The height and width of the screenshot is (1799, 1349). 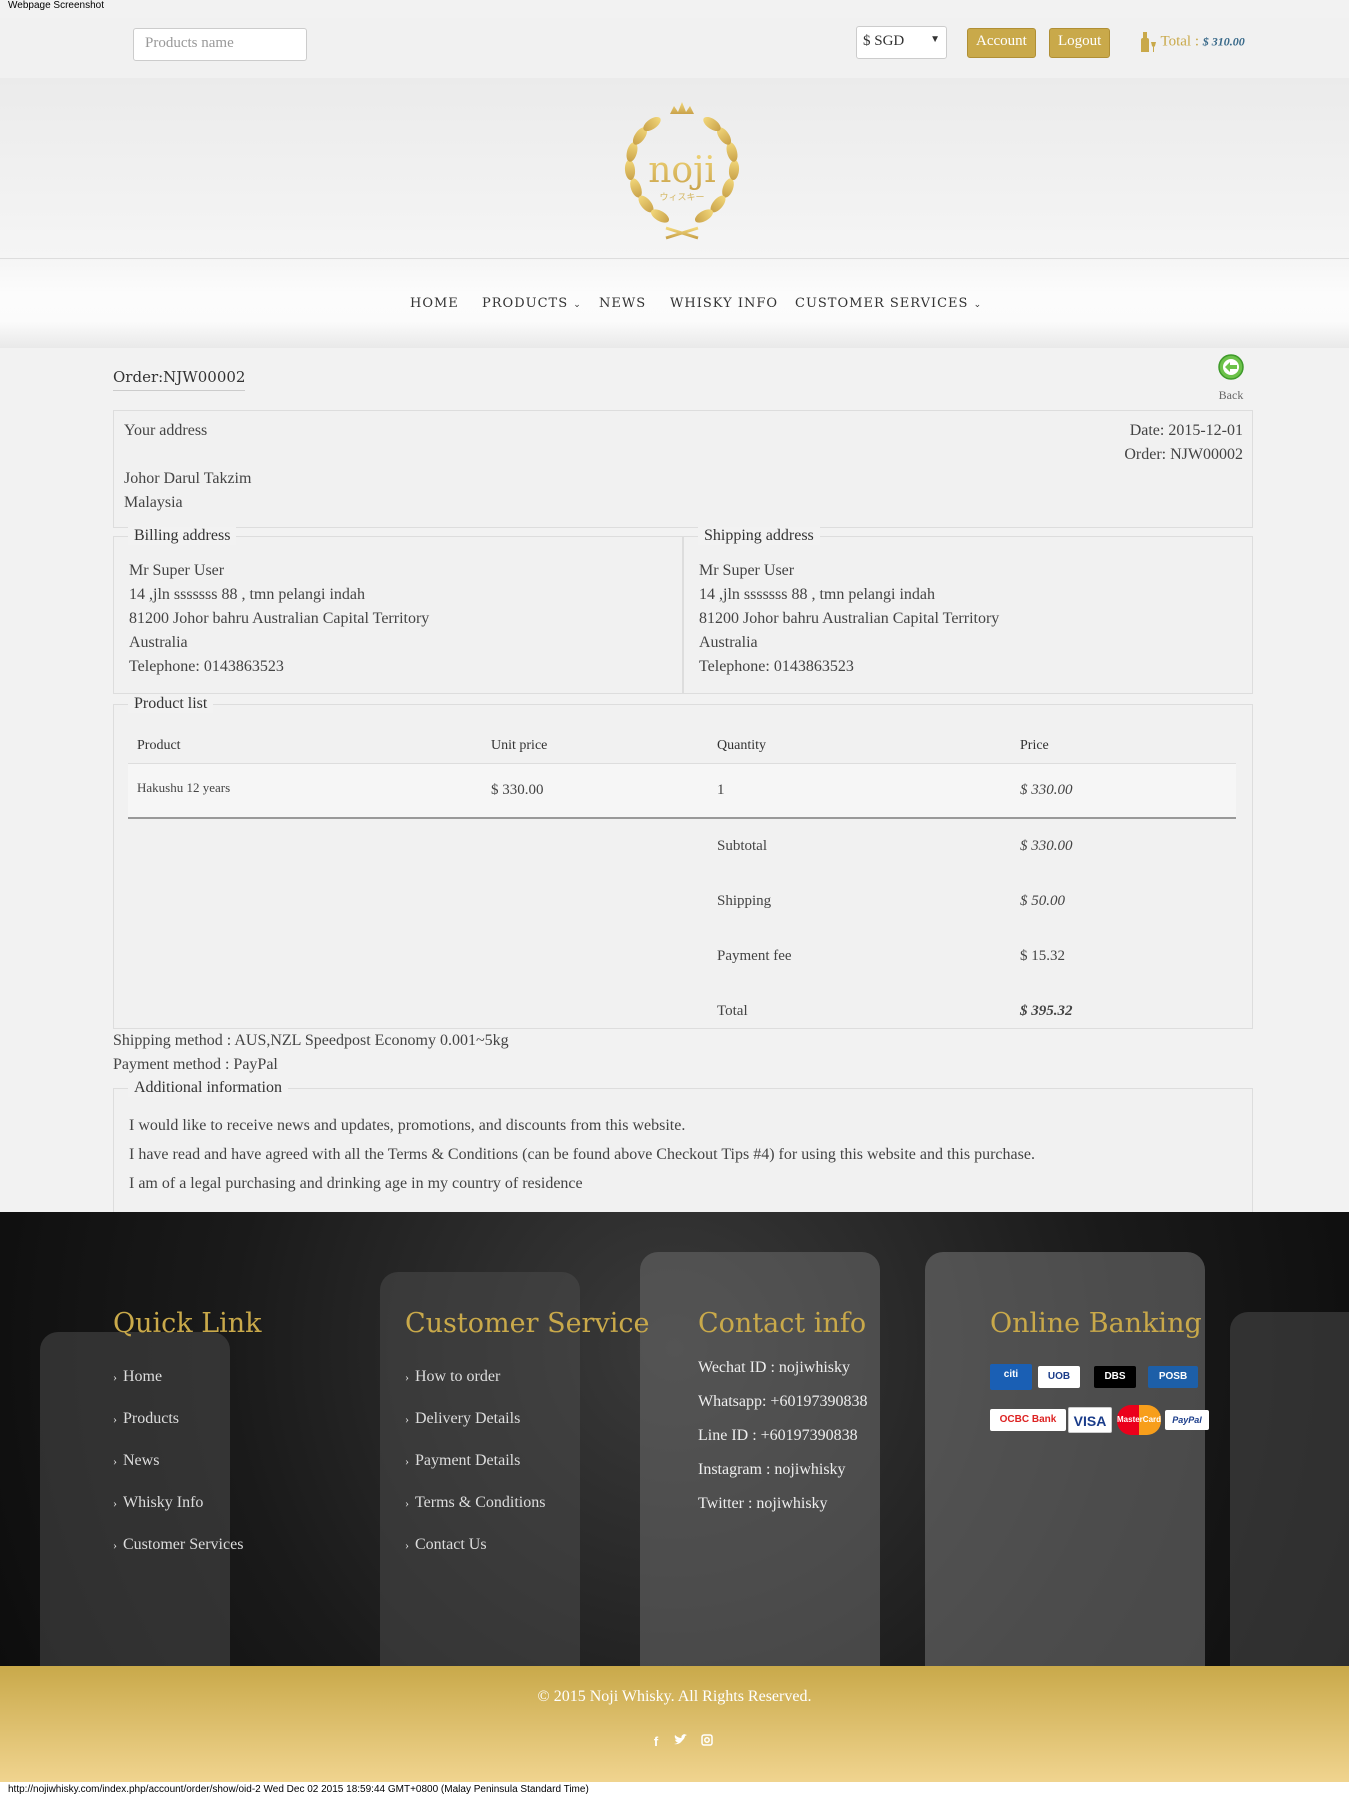 I want to click on footer-link-label: Payment Details, so click(x=468, y=1460).